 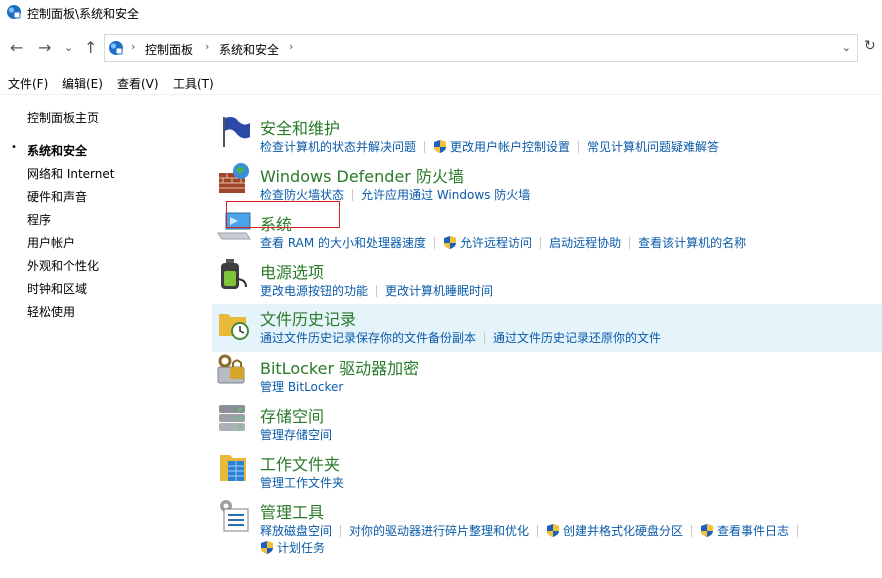 What do you see at coordinates (234, 327) in the screenshot?
I see `file-history-icon` at bounding box center [234, 327].